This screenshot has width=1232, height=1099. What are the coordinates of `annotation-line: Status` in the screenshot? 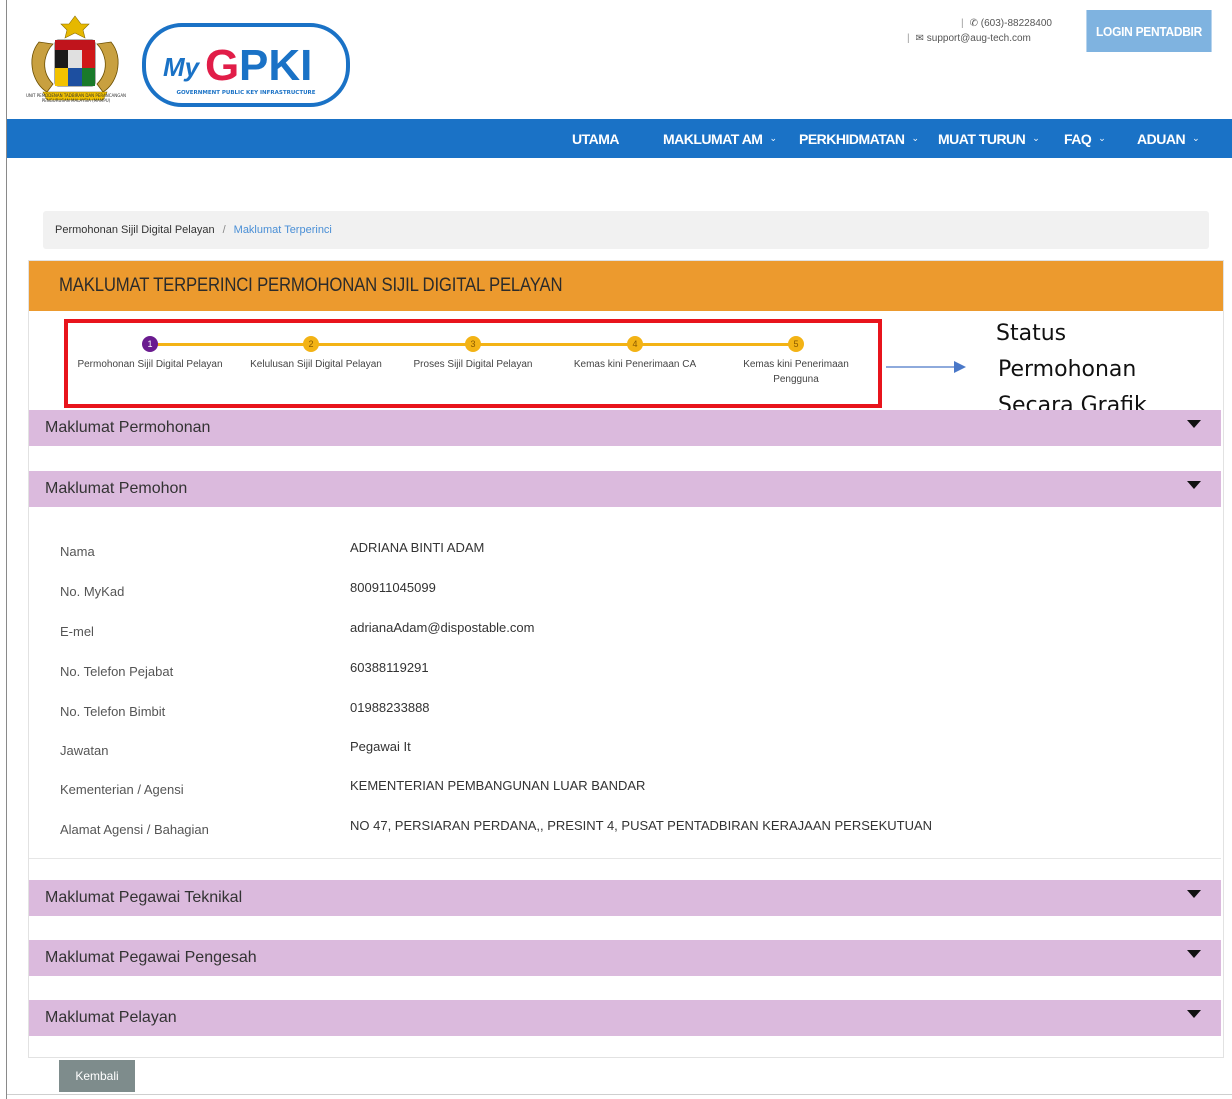 It's located at (1031, 333).